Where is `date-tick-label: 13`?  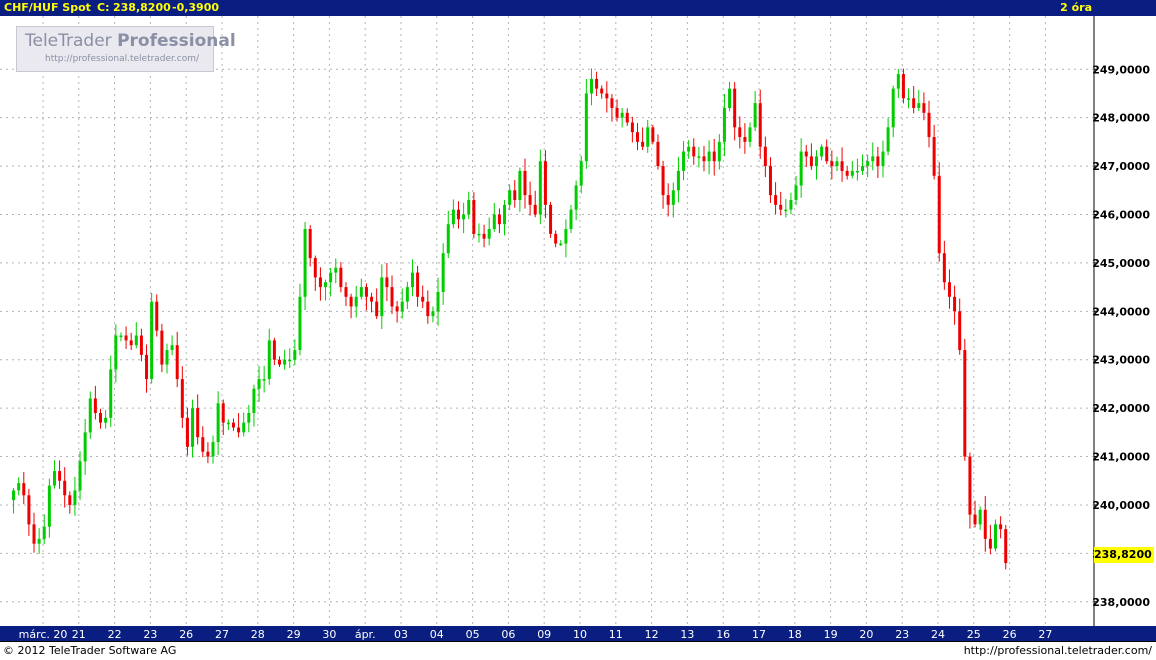
date-tick-label: 13 is located at coordinates (687, 634).